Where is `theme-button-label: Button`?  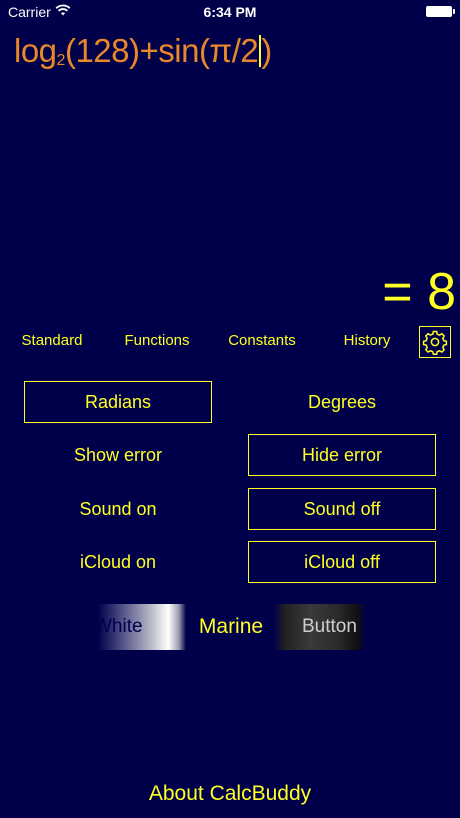
theme-button-label: Button is located at coordinates (329, 626).